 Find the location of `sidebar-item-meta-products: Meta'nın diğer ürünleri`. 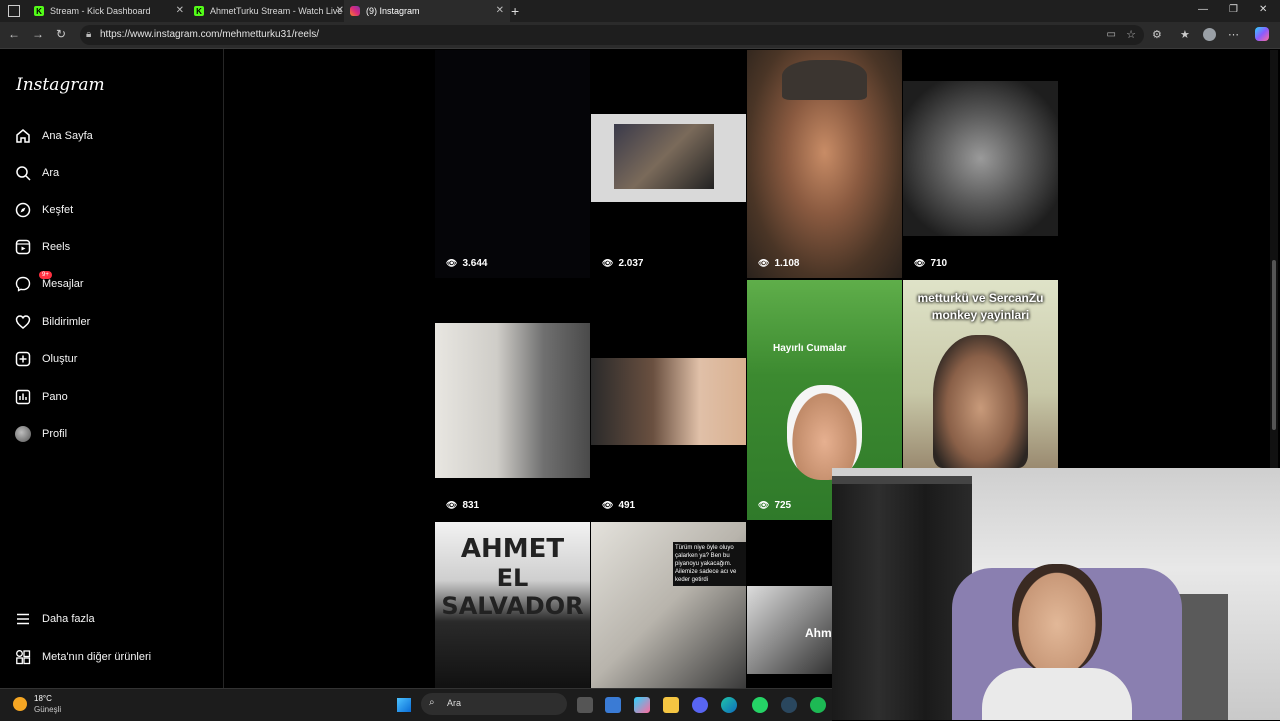

sidebar-item-meta-products: Meta'nın diğer ürünleri is located at coordinates (82, 657).